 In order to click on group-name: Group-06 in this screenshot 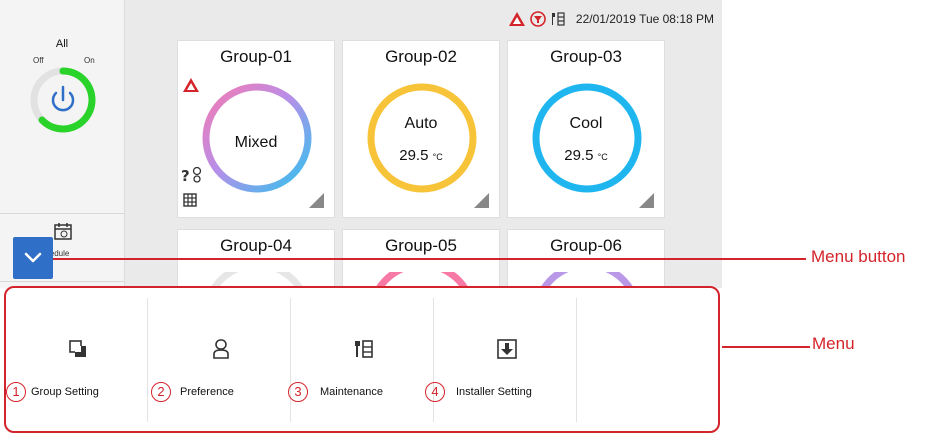, I will do `click(586, 245)`.